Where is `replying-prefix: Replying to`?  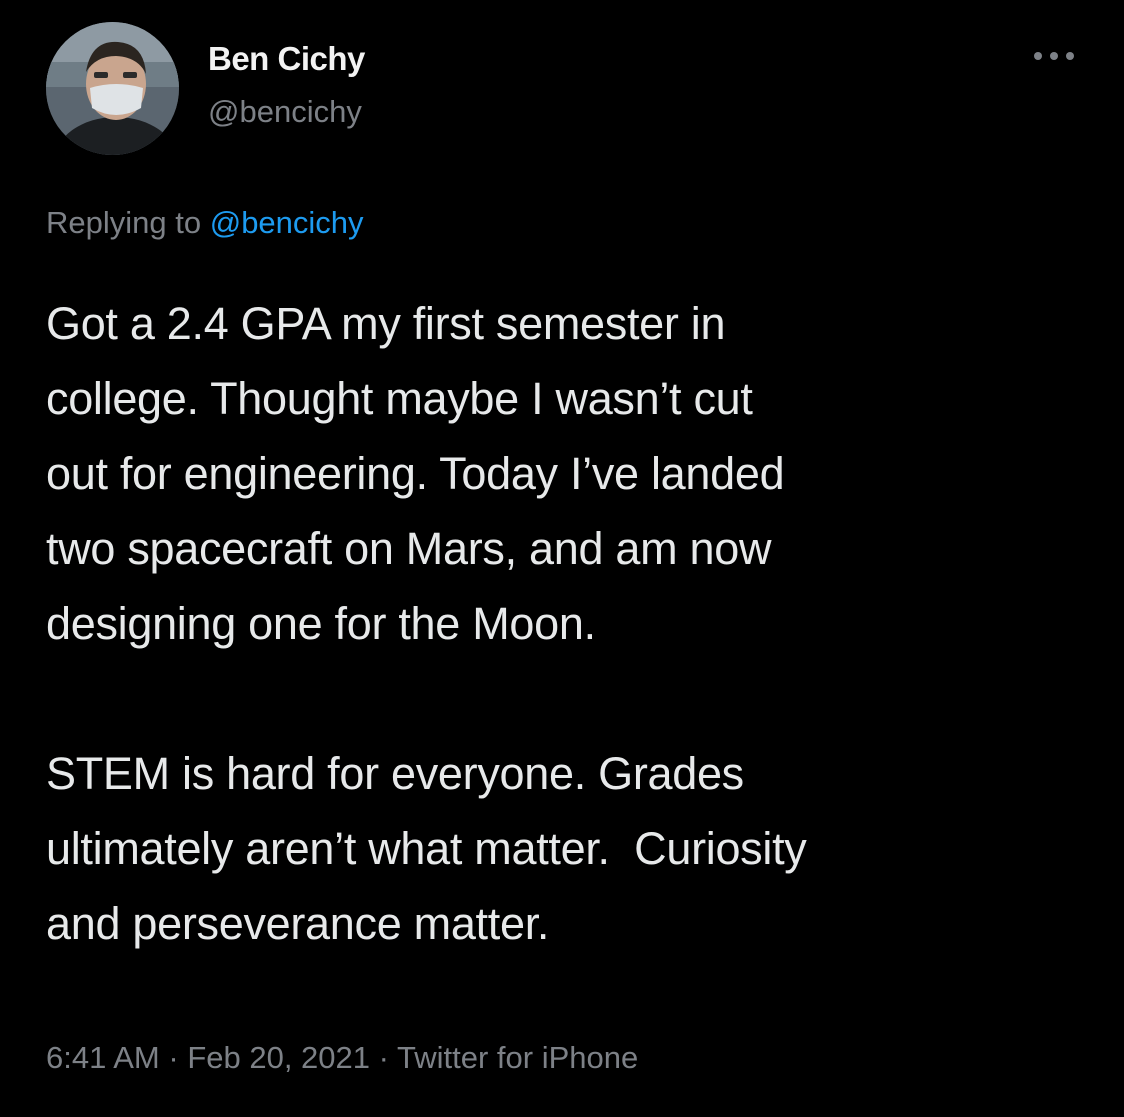
replying-prefix: Replying to is located at coordinates (128, 222).